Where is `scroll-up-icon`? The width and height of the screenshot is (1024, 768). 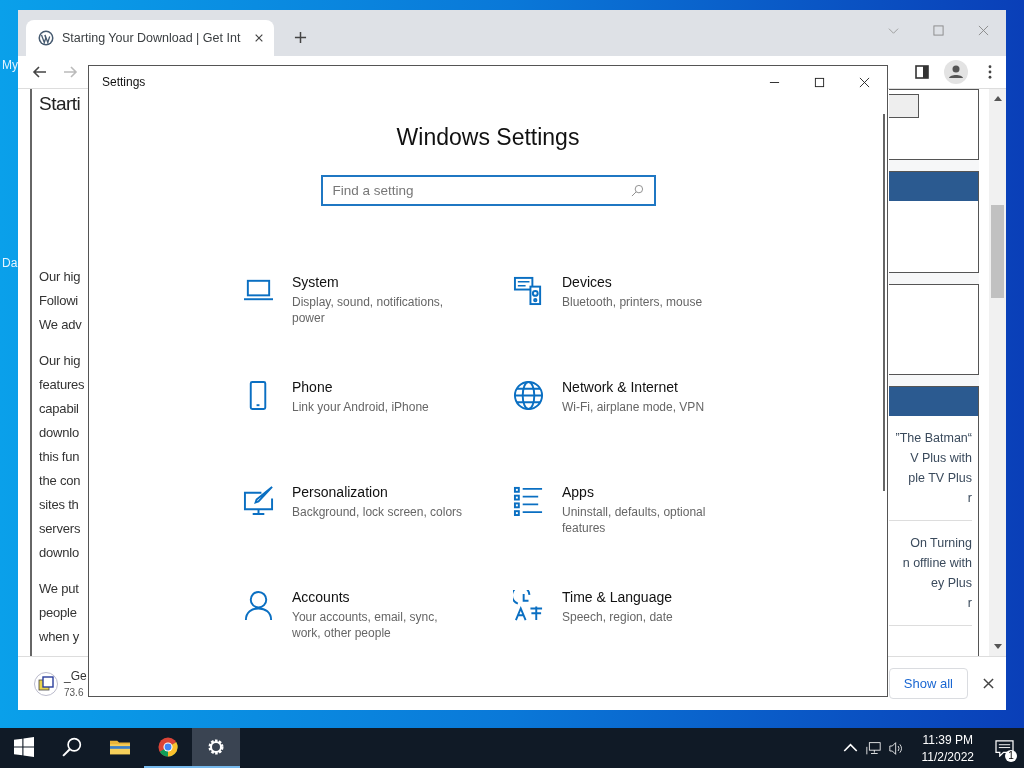 scroll-up-icon is located at coordinates (997, 98).